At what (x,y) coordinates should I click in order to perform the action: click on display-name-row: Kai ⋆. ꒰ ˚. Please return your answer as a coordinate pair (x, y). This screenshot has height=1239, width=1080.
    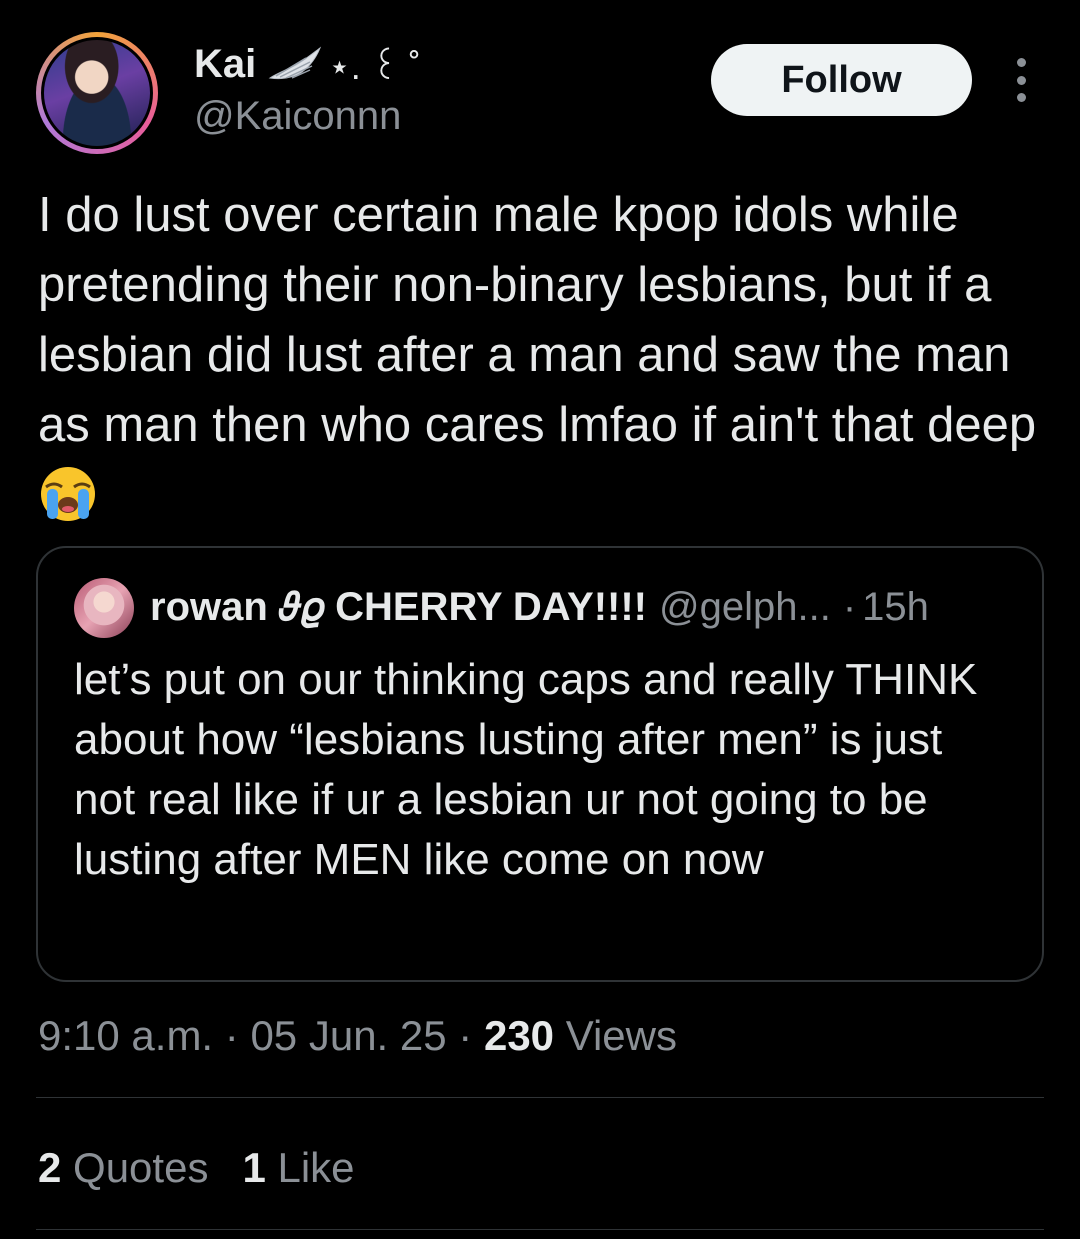
    Looking at the image, I should click on (307, 64).